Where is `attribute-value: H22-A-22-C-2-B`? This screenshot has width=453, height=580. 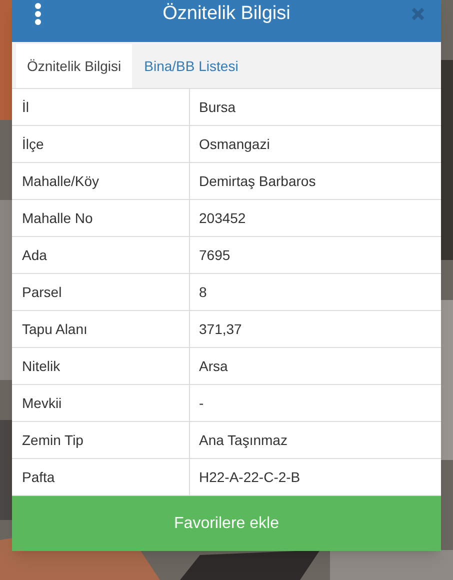
attribute-value: H22-A-22-C-2-B is located at coordinates (250, 477).